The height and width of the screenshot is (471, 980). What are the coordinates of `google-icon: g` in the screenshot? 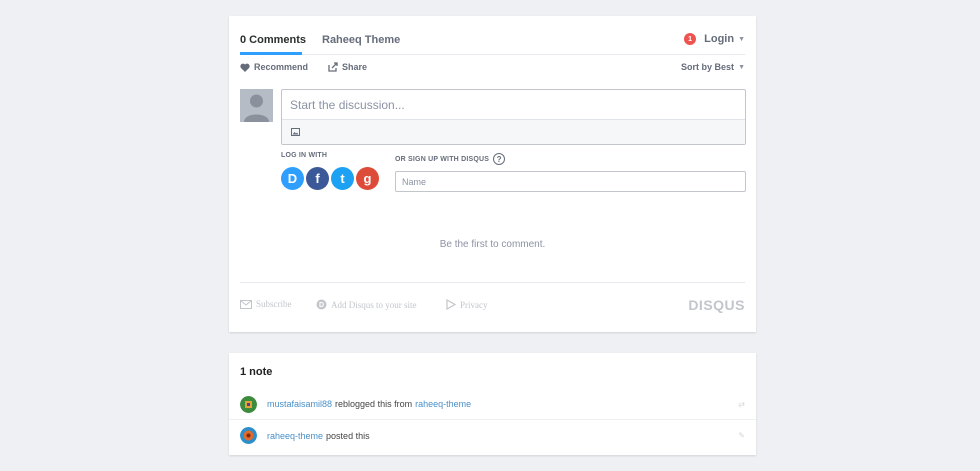 It's located at (367, 178).